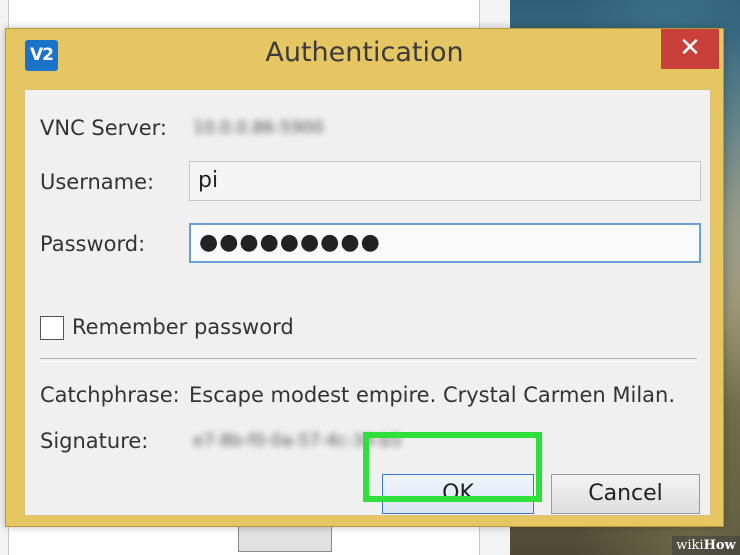 This screenshot has height=555, width=740. What do you see at coordinates (94, 441) in the screenshot?
I see `signature-label: Signature:` at bounding box center [94, 441].